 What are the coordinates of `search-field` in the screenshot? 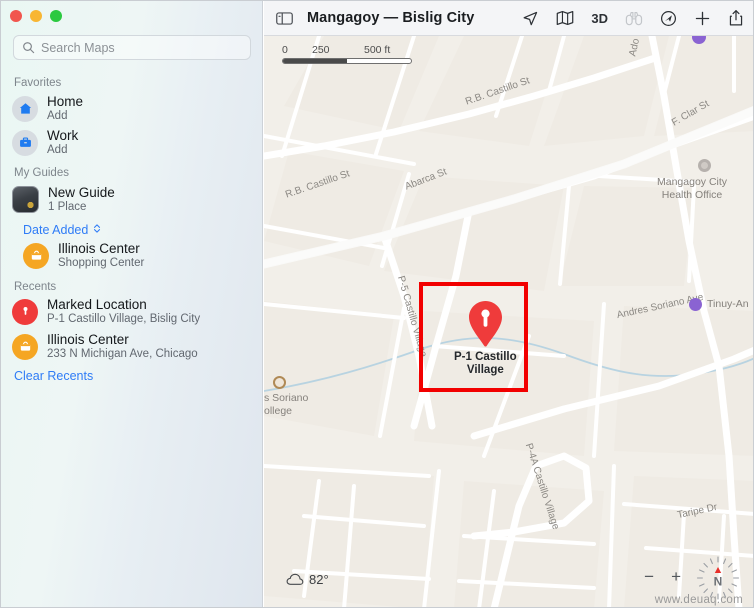 It's located at (132, 47).